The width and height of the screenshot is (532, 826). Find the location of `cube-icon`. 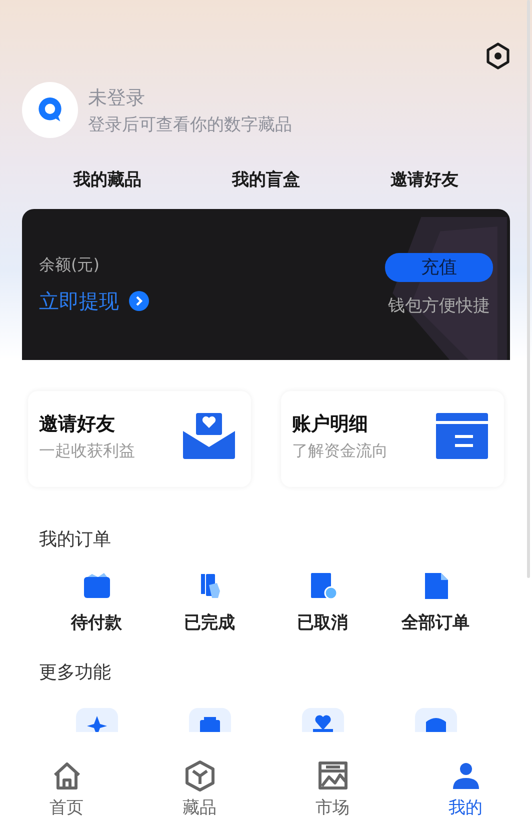

cube-icon is located at coordinates (200, 776).